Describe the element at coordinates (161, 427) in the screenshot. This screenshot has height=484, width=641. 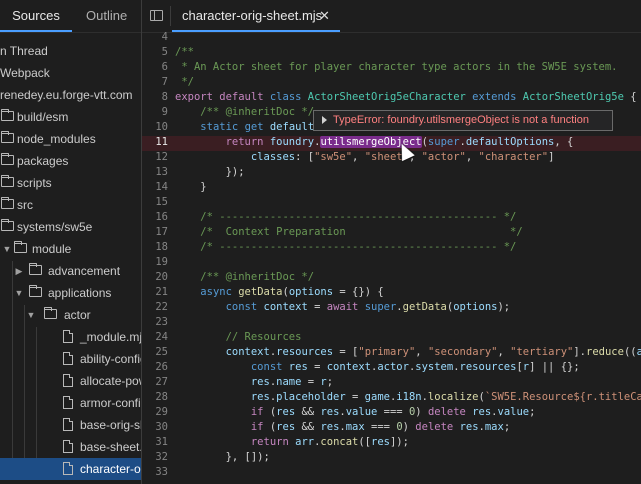
I see `line-number: 30` at that location.